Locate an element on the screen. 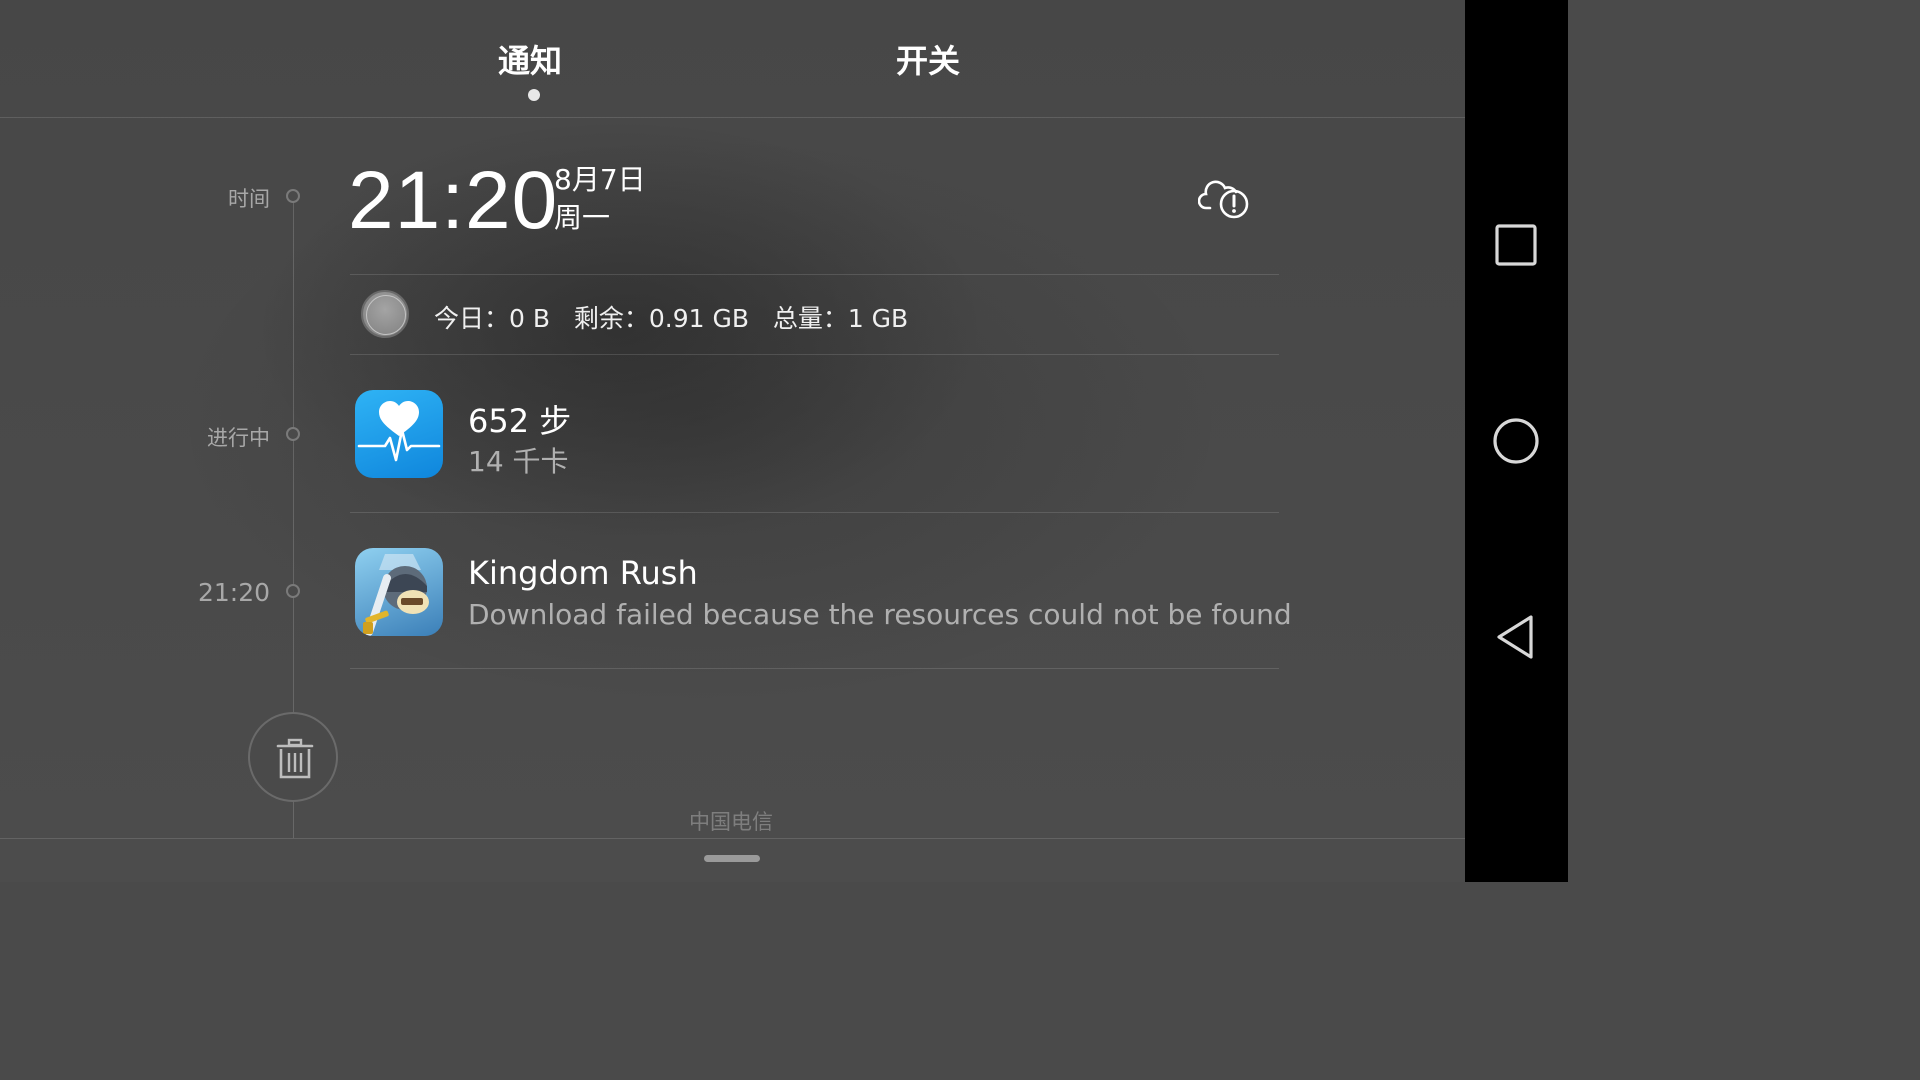 The width and height of the screenshot is (1920, 1080). notification-title: 652 步 is located at coordinates (519, 419).